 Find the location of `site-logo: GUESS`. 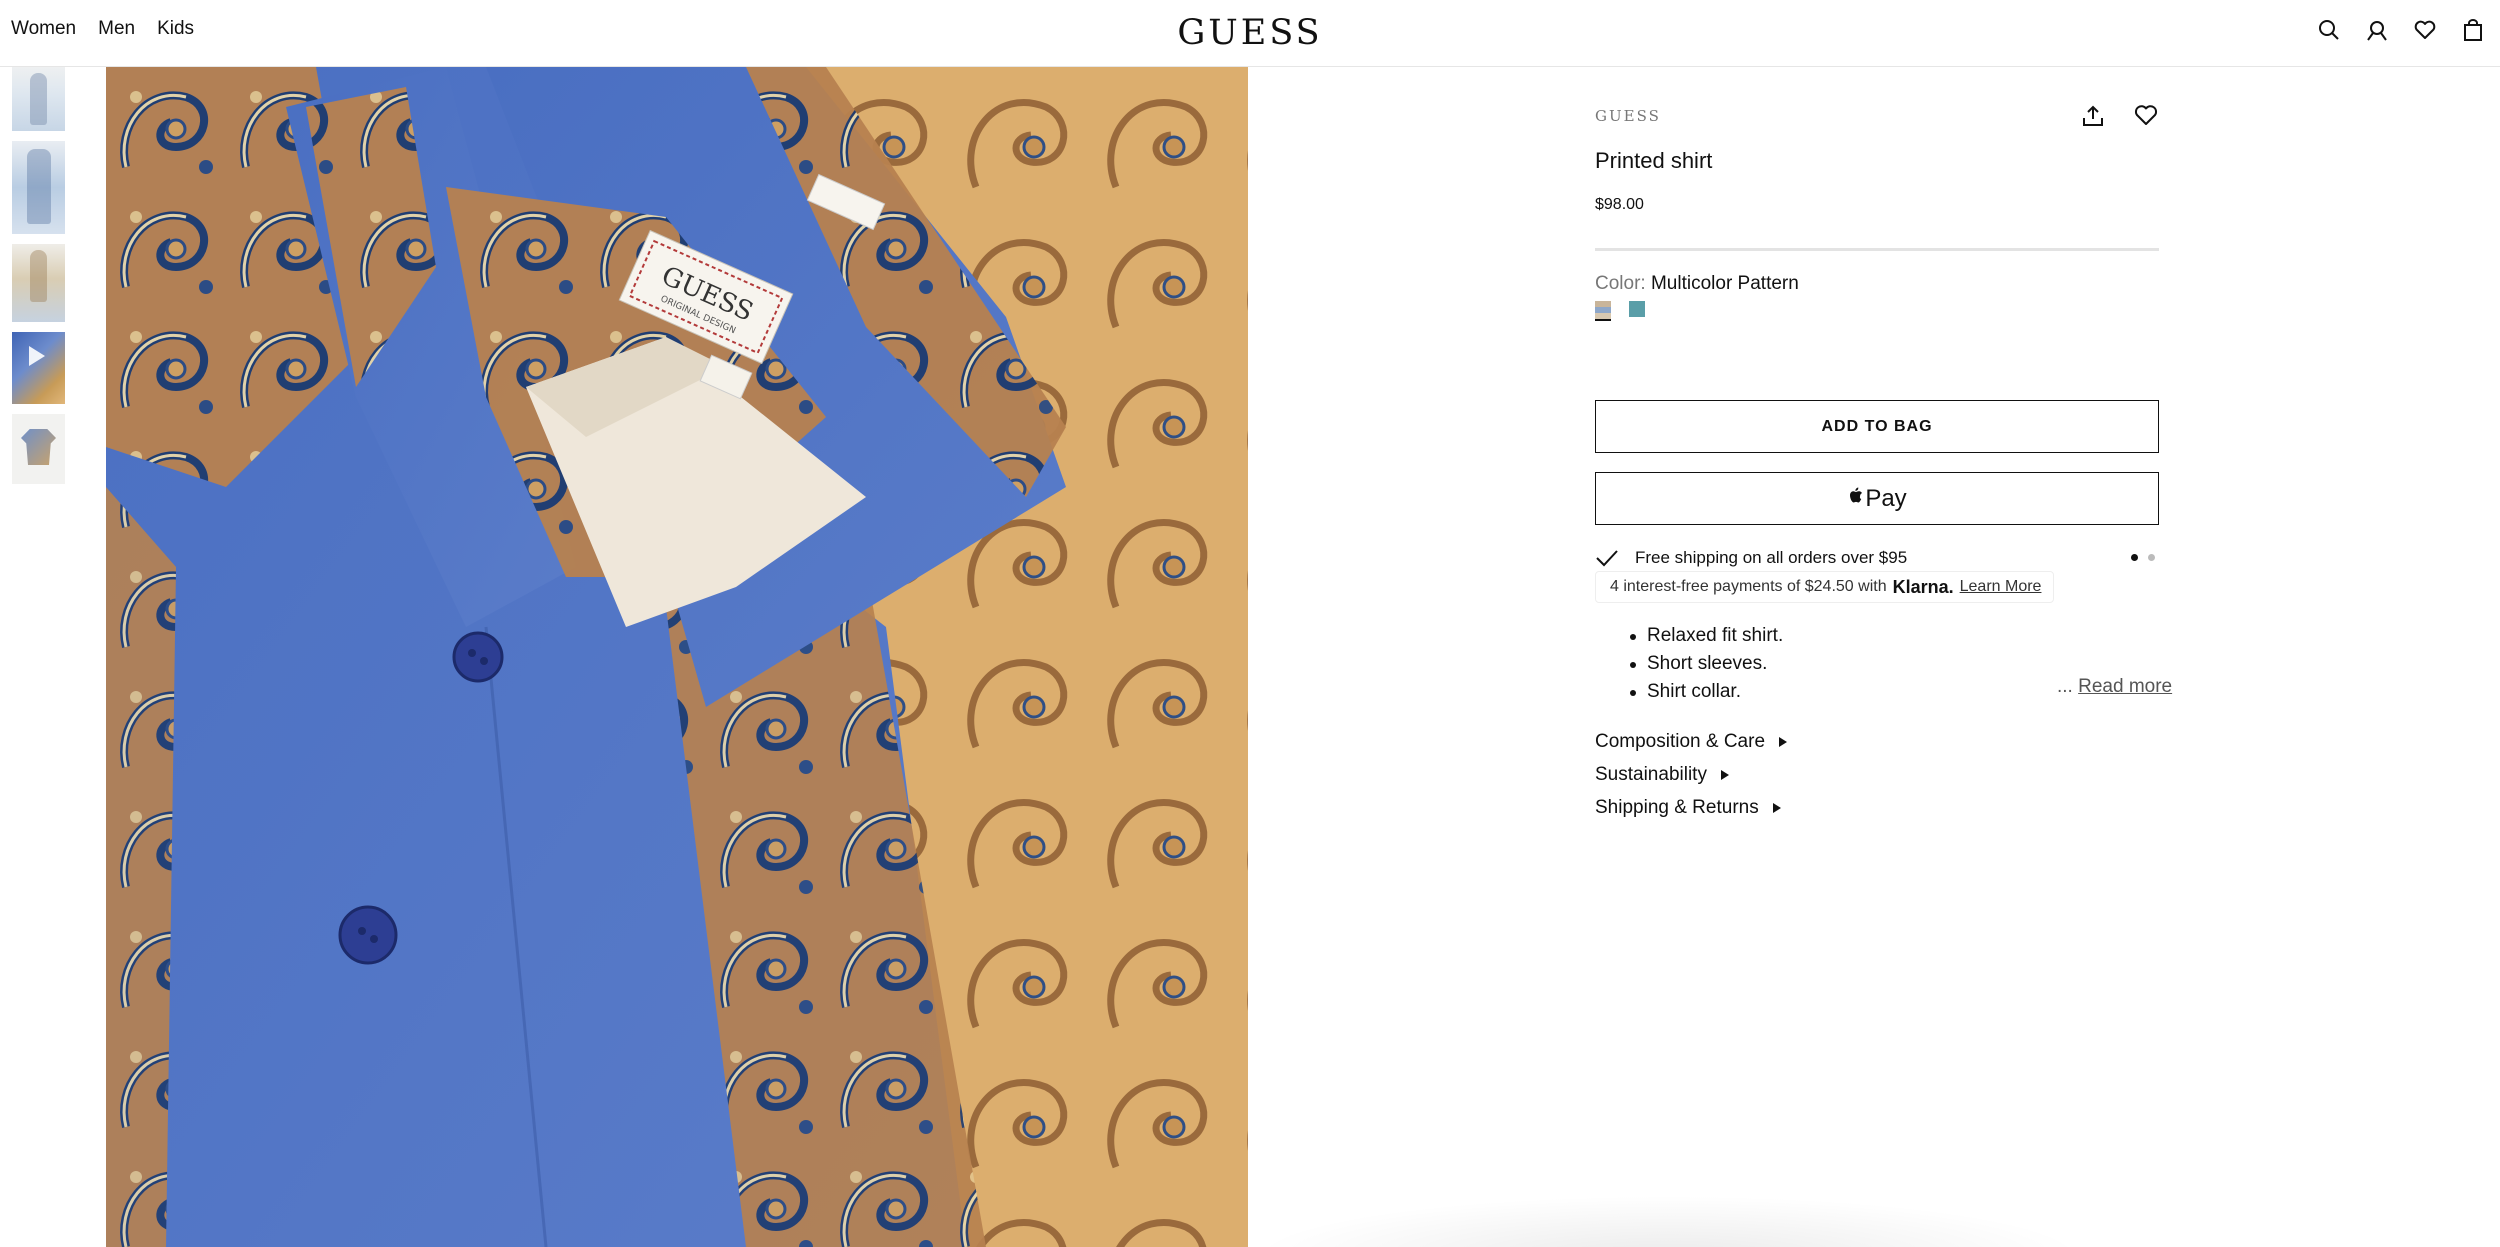

site-logo: GUESS is located at coordinates (1250, 33).